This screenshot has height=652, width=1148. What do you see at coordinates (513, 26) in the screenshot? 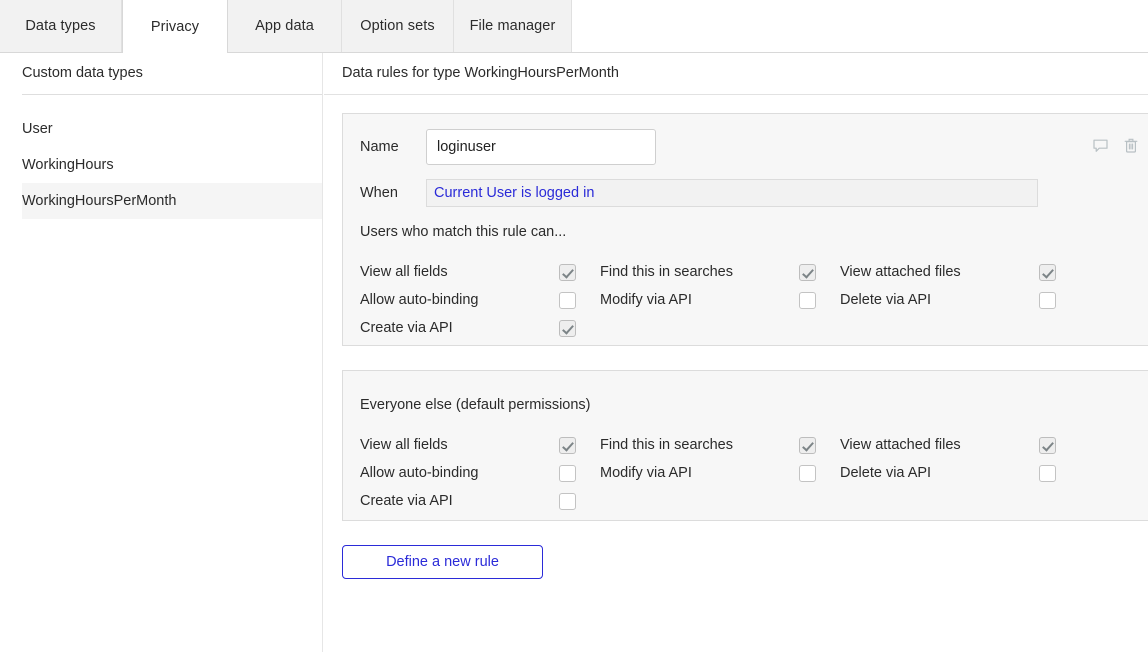
I see `tab-file-manager: File manager` at bounding box center [513, 26].